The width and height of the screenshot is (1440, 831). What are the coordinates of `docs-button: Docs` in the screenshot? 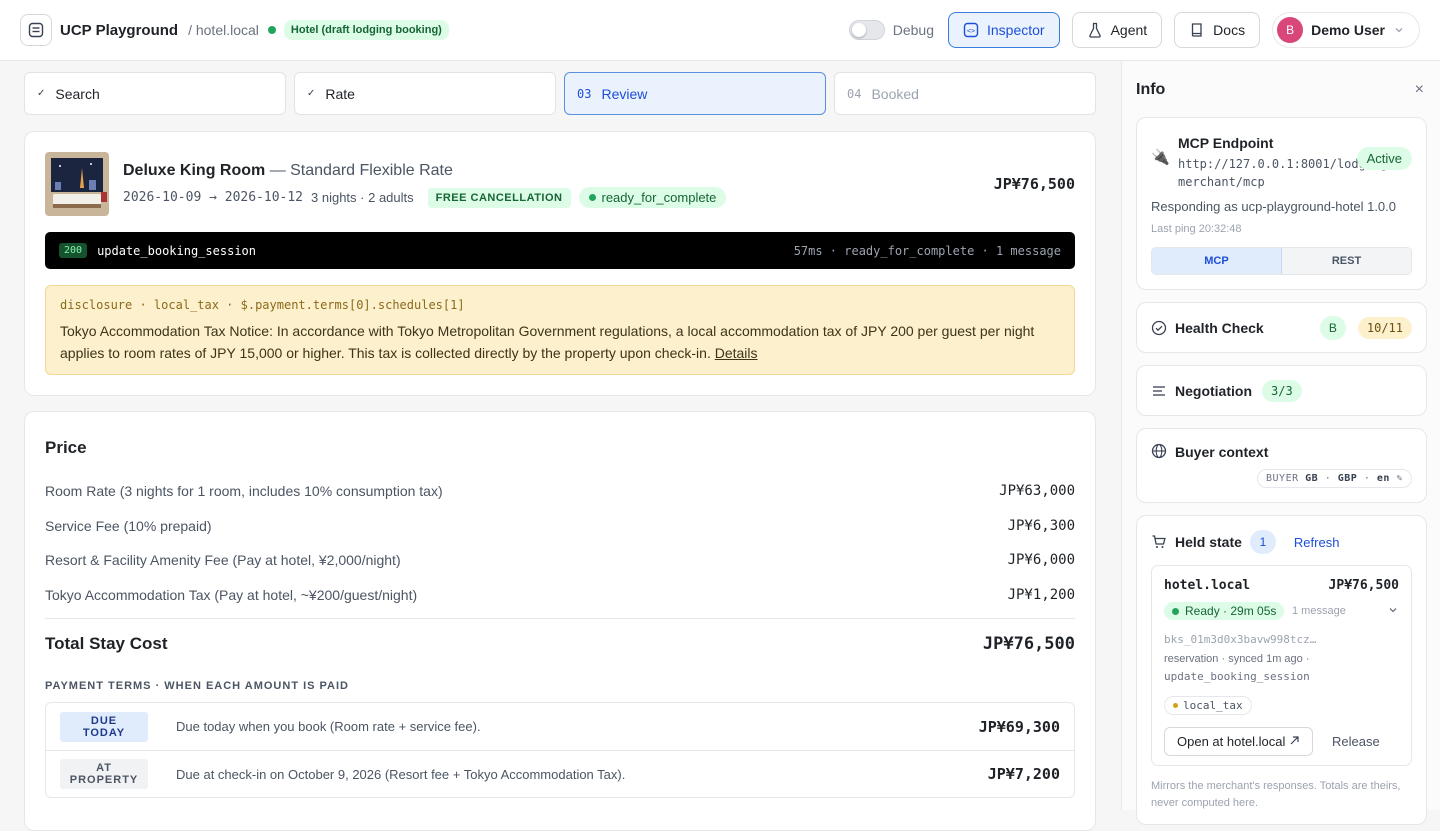 It's located at (1217, 30).